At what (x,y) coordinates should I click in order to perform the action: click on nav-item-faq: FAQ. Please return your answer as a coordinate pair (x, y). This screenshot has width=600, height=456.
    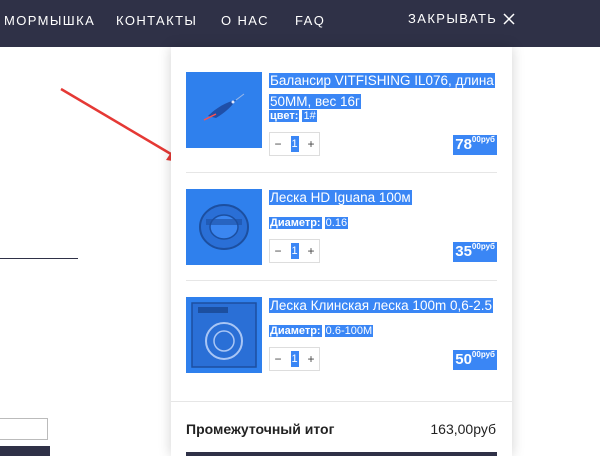
    Looking at the image, I should click on (310, 20).